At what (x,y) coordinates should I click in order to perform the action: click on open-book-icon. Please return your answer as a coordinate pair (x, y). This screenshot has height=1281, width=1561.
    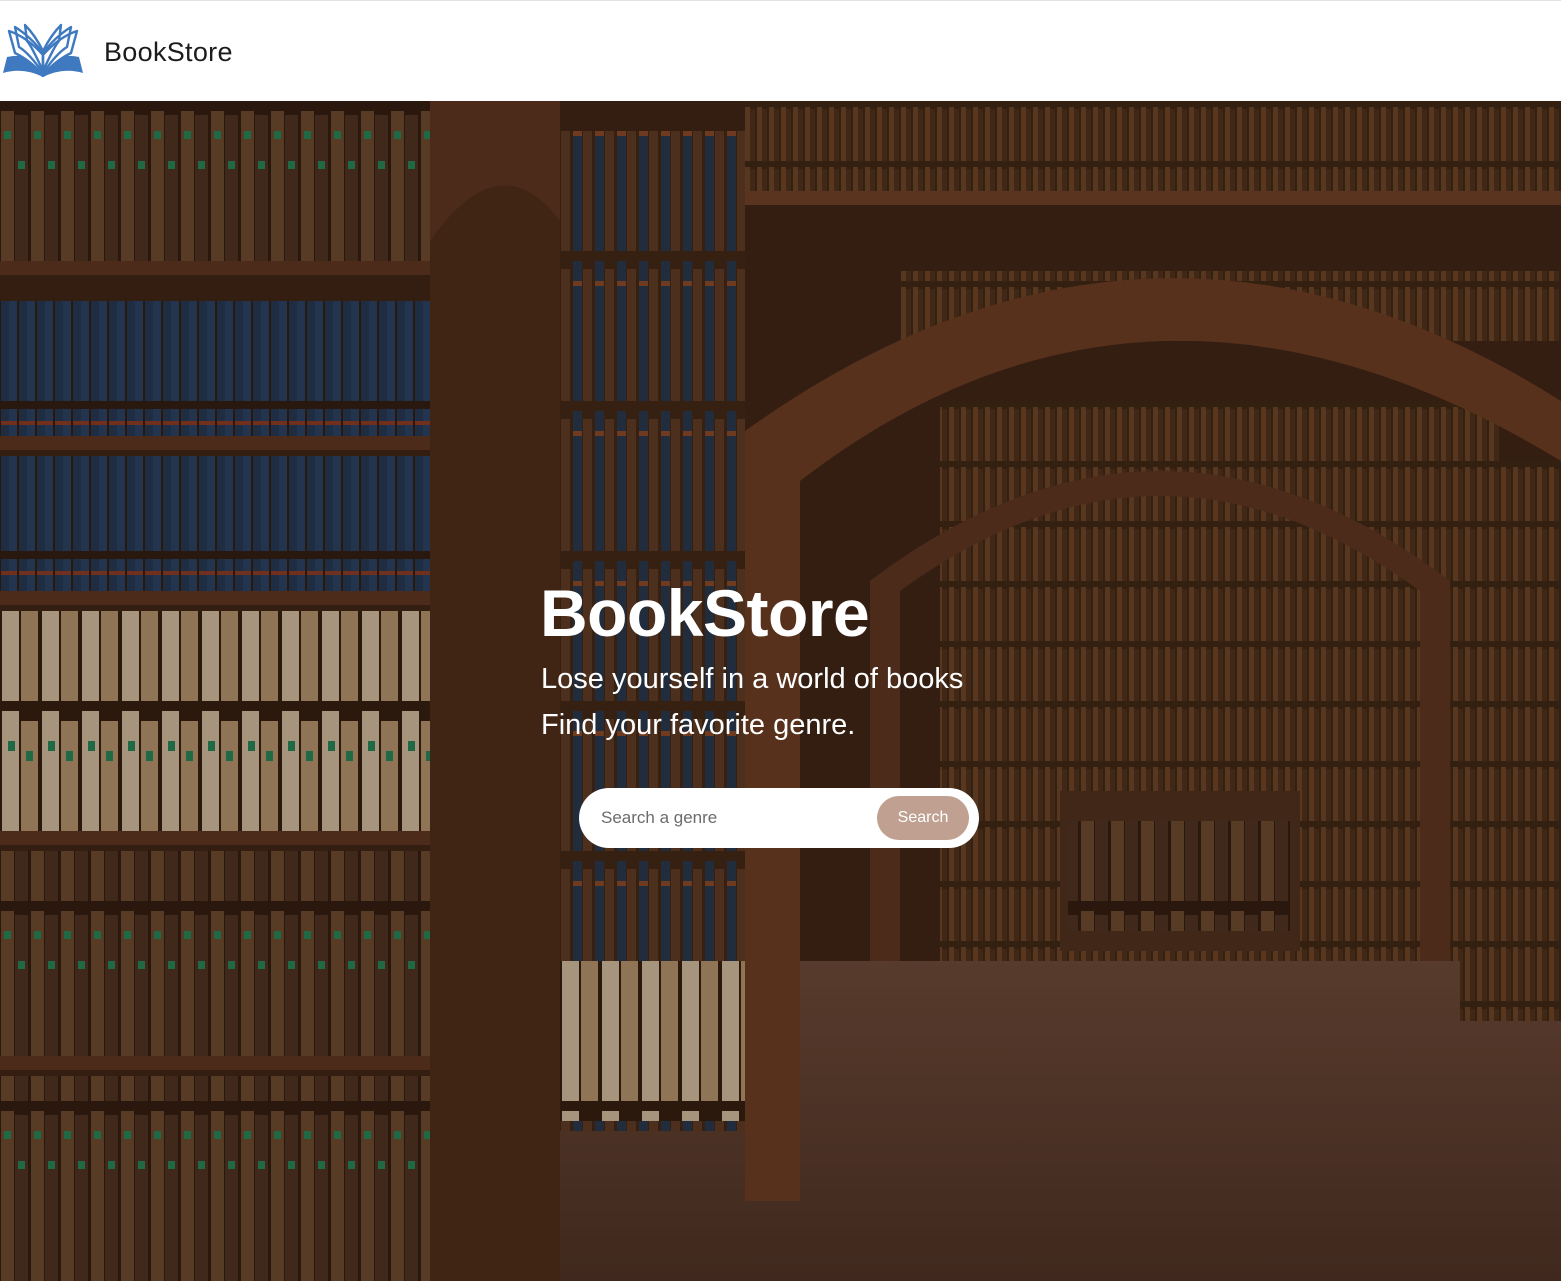
    Looking at the image, I should click on (43, 52).